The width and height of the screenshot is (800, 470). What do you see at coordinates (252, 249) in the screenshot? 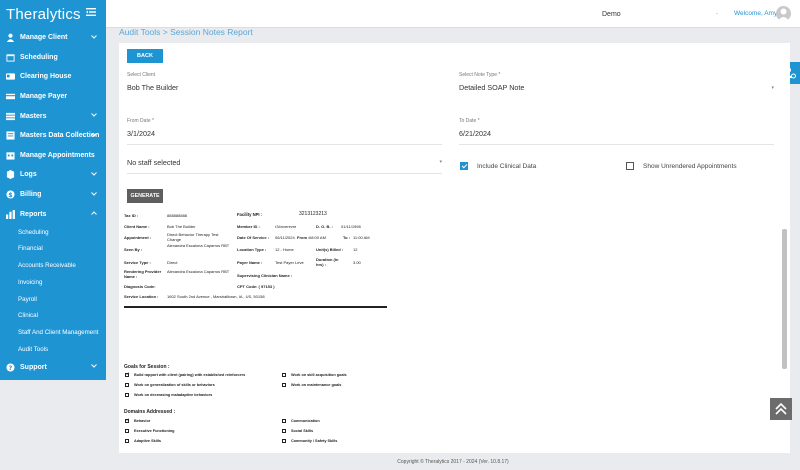
I see `location-type-label: Location Type :` at bounding box center [252, 249].